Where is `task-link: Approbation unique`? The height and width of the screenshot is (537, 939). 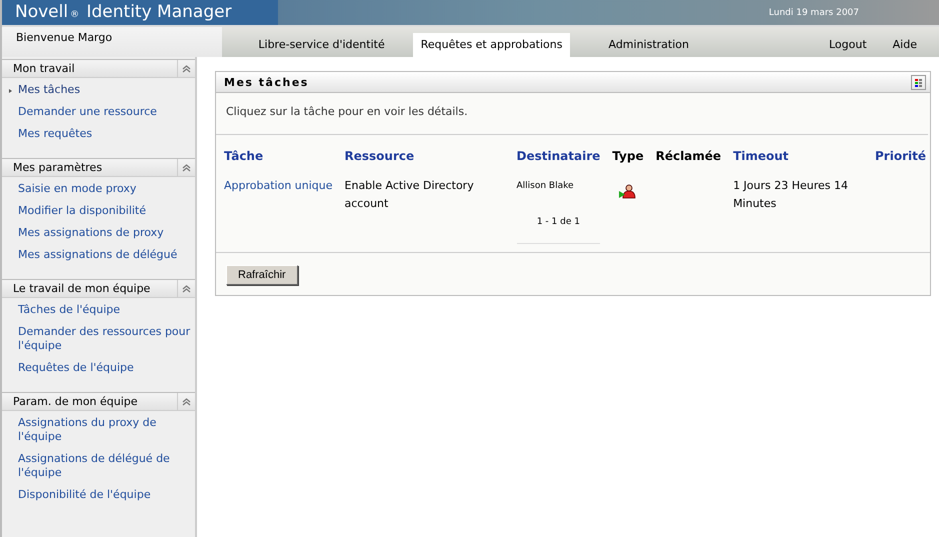 task-link: Approbation unique is located at coordinates (276, 212).